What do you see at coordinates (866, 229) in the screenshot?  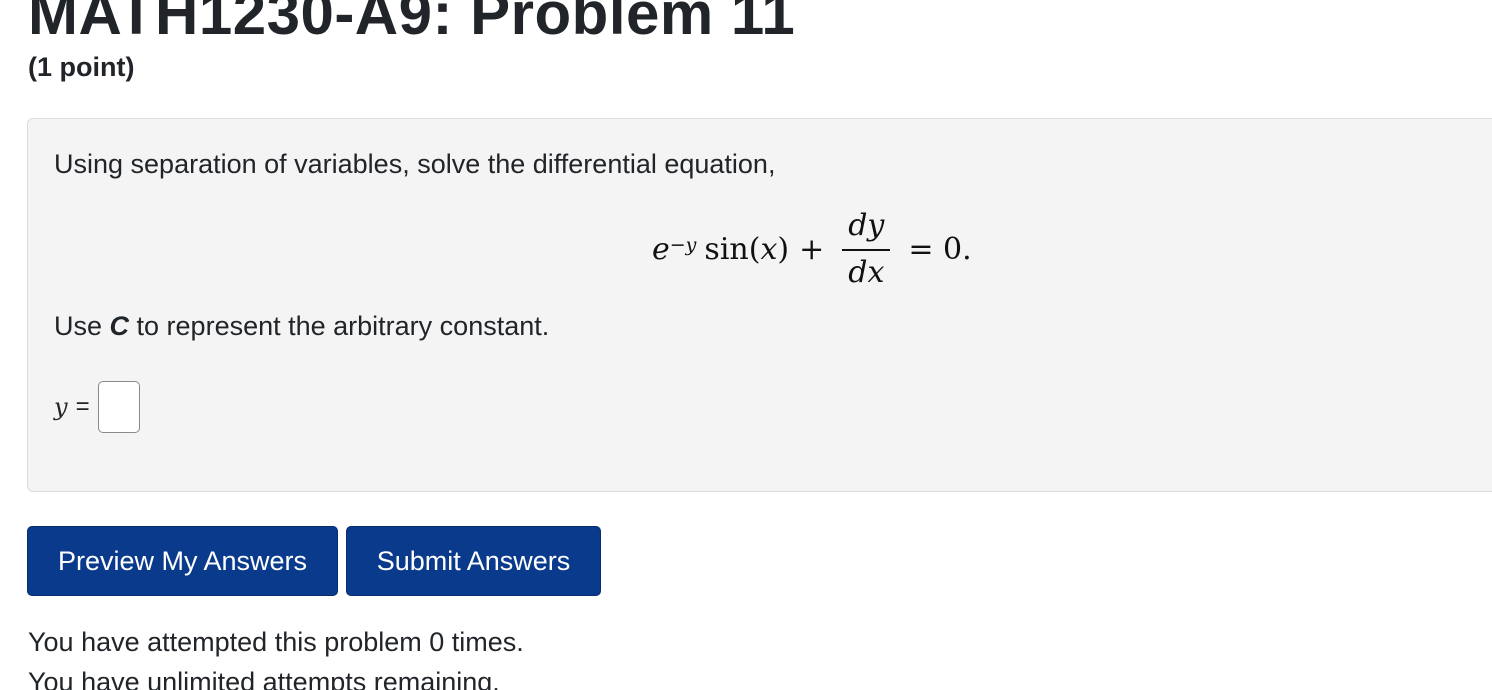 I see `fraction-numerator: dy` at bounding box center [866, 229].